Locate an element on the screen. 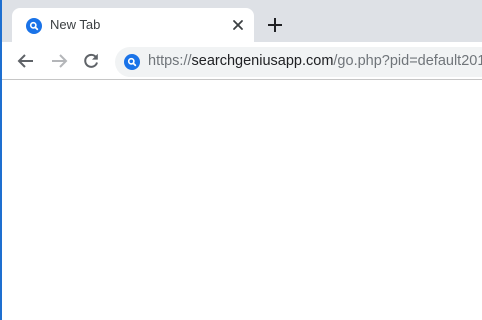  new-tab-plus-icon is located at coordinates (275, 25).